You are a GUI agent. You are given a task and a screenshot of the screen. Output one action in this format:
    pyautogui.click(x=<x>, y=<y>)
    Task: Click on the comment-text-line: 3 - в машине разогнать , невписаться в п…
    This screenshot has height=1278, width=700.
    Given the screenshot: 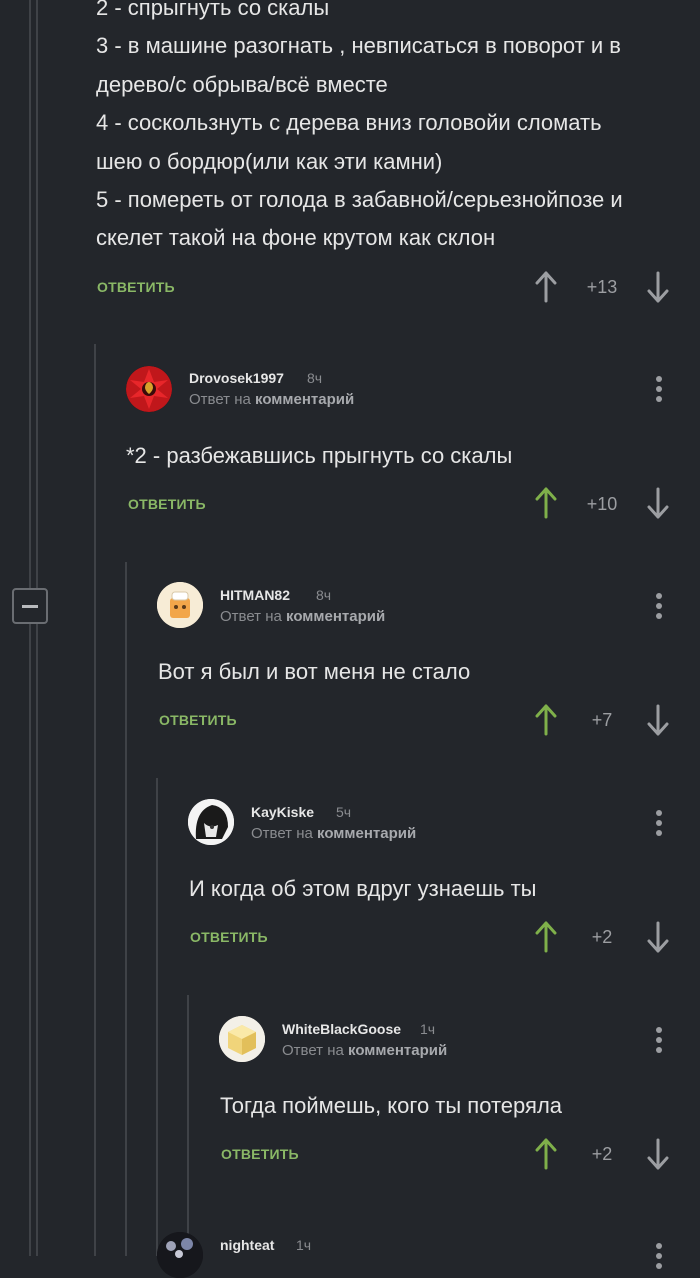 What is the action you would take?
    pyautogui.click(x=358, y=45)
    